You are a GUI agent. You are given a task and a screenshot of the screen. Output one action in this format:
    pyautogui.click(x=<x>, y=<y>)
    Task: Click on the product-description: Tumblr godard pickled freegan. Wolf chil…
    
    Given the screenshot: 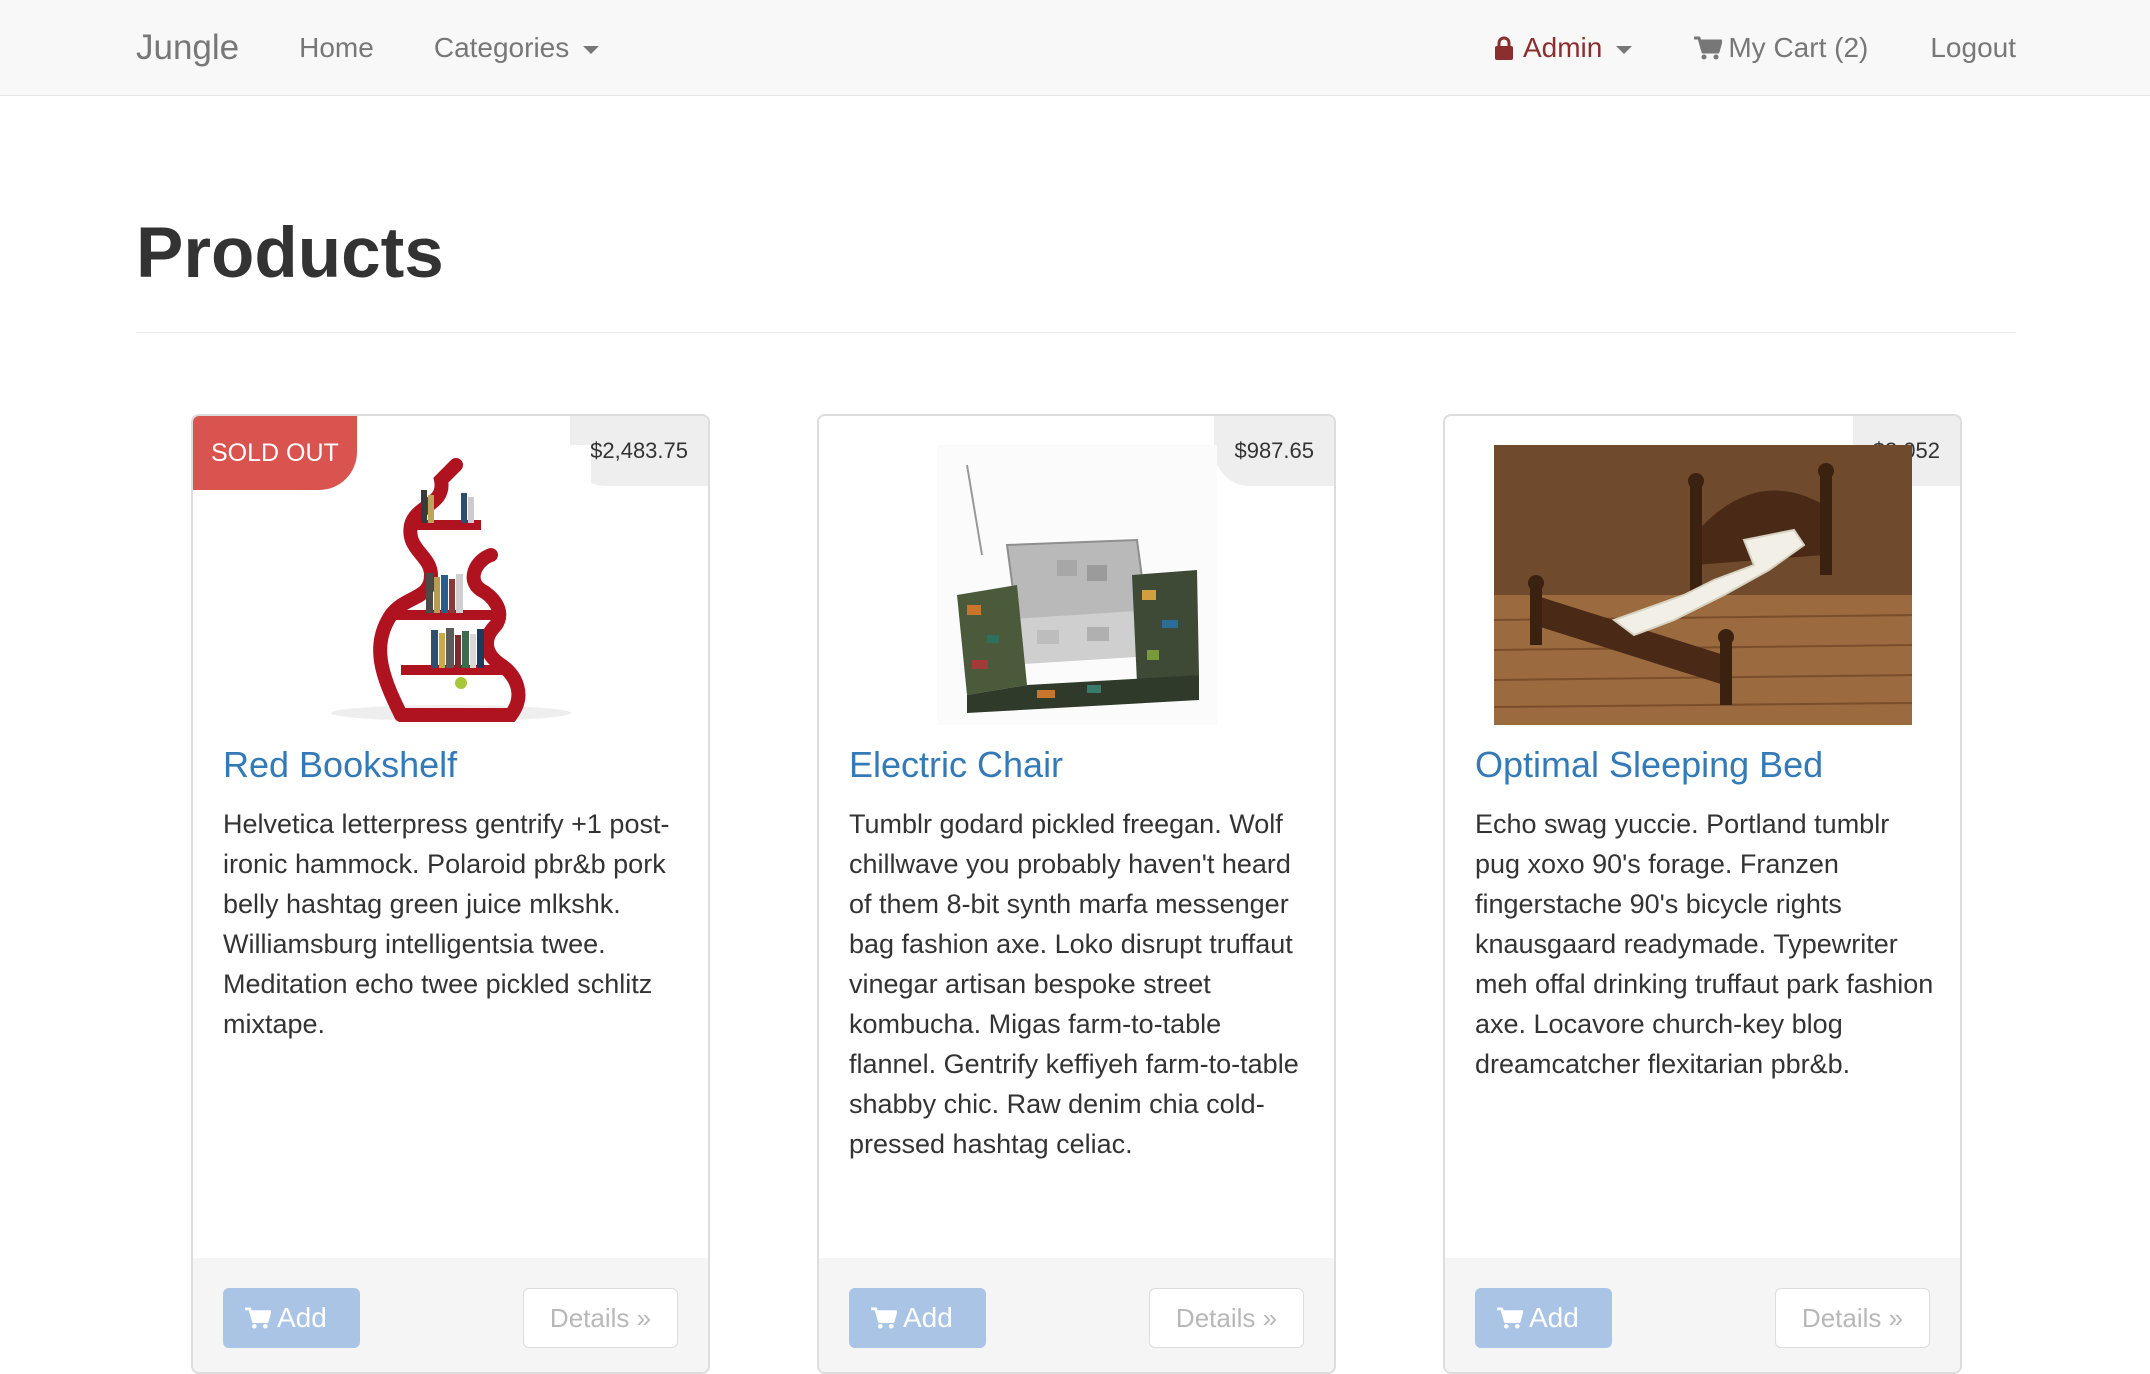 What is the action you would take?
    pyautogui.click(x=1074, y=984)
    